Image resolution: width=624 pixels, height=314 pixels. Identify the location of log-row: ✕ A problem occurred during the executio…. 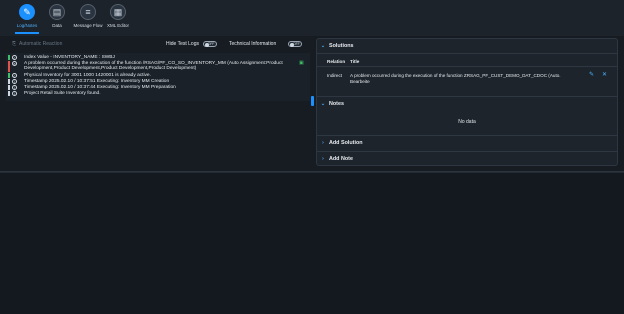
(158, 66).